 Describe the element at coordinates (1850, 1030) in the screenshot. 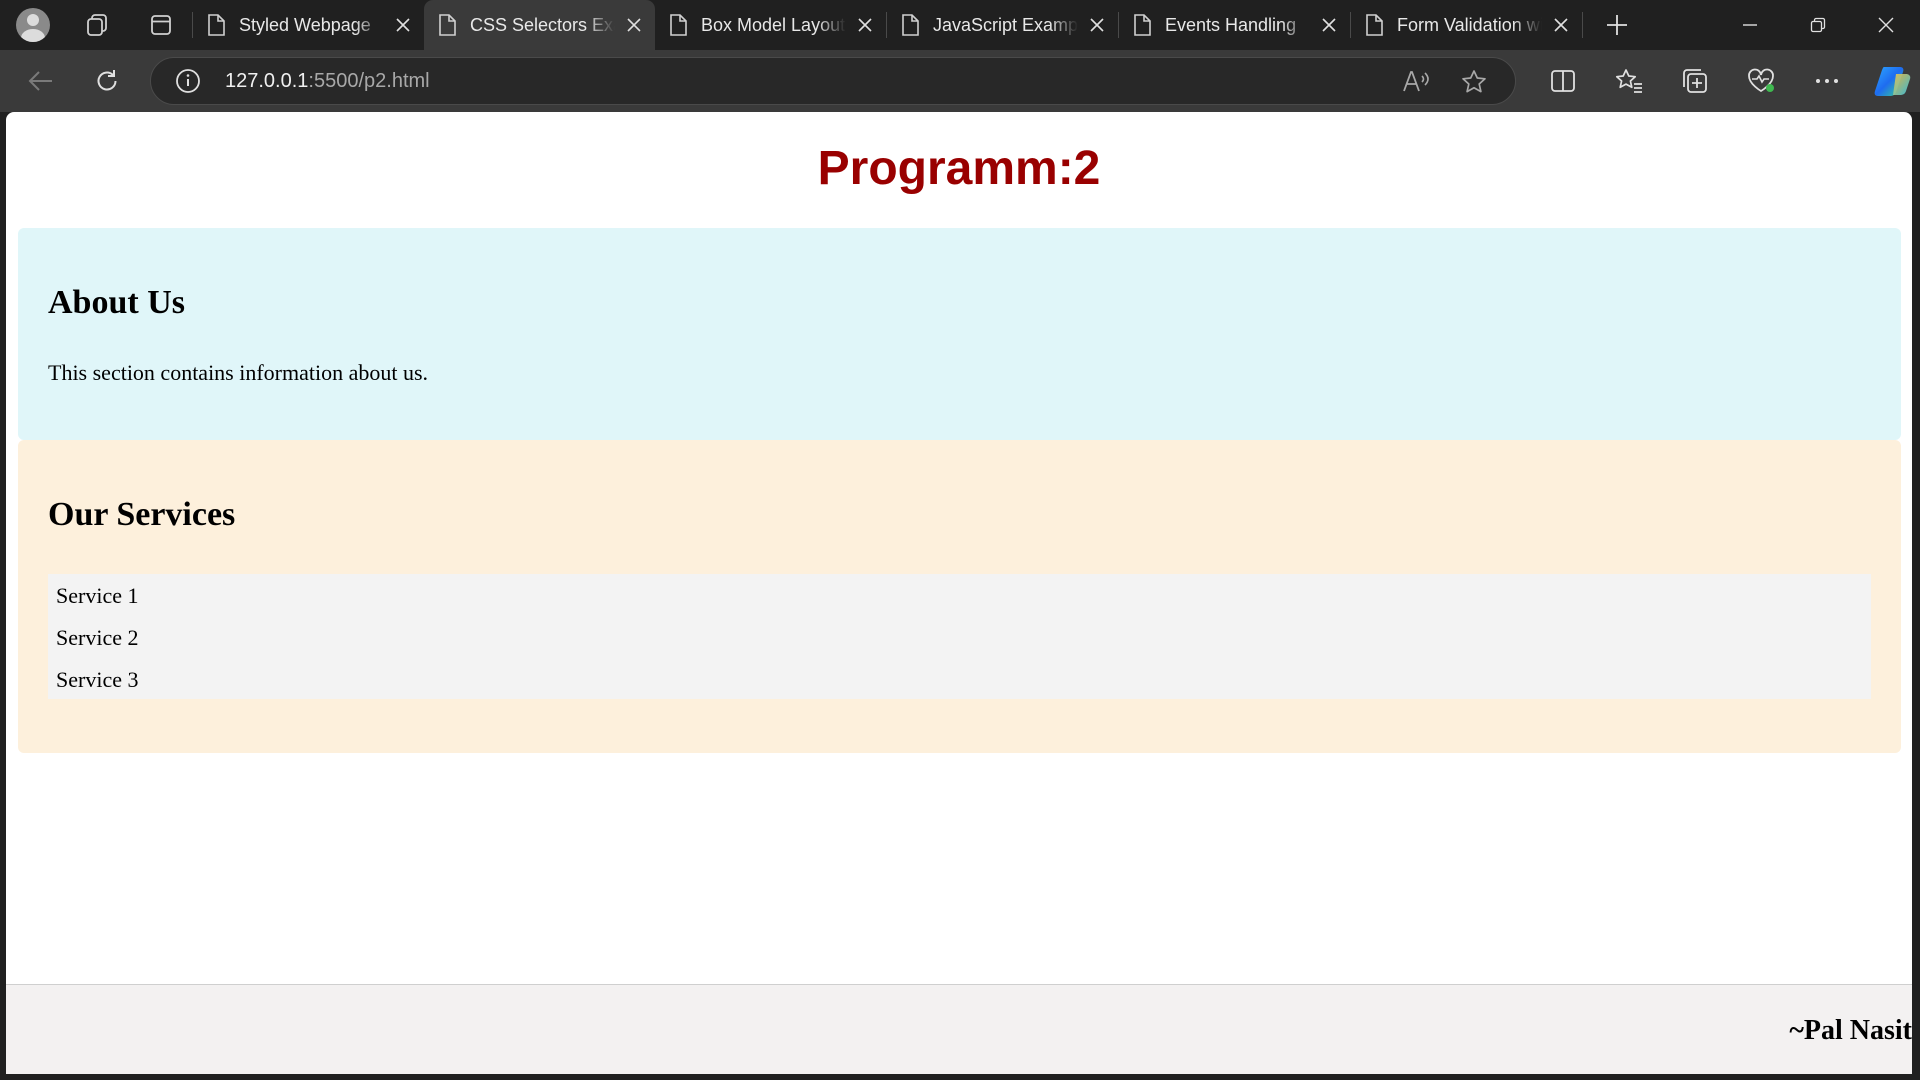

I see `footer-signature: ~Pal Nasit` at that location.